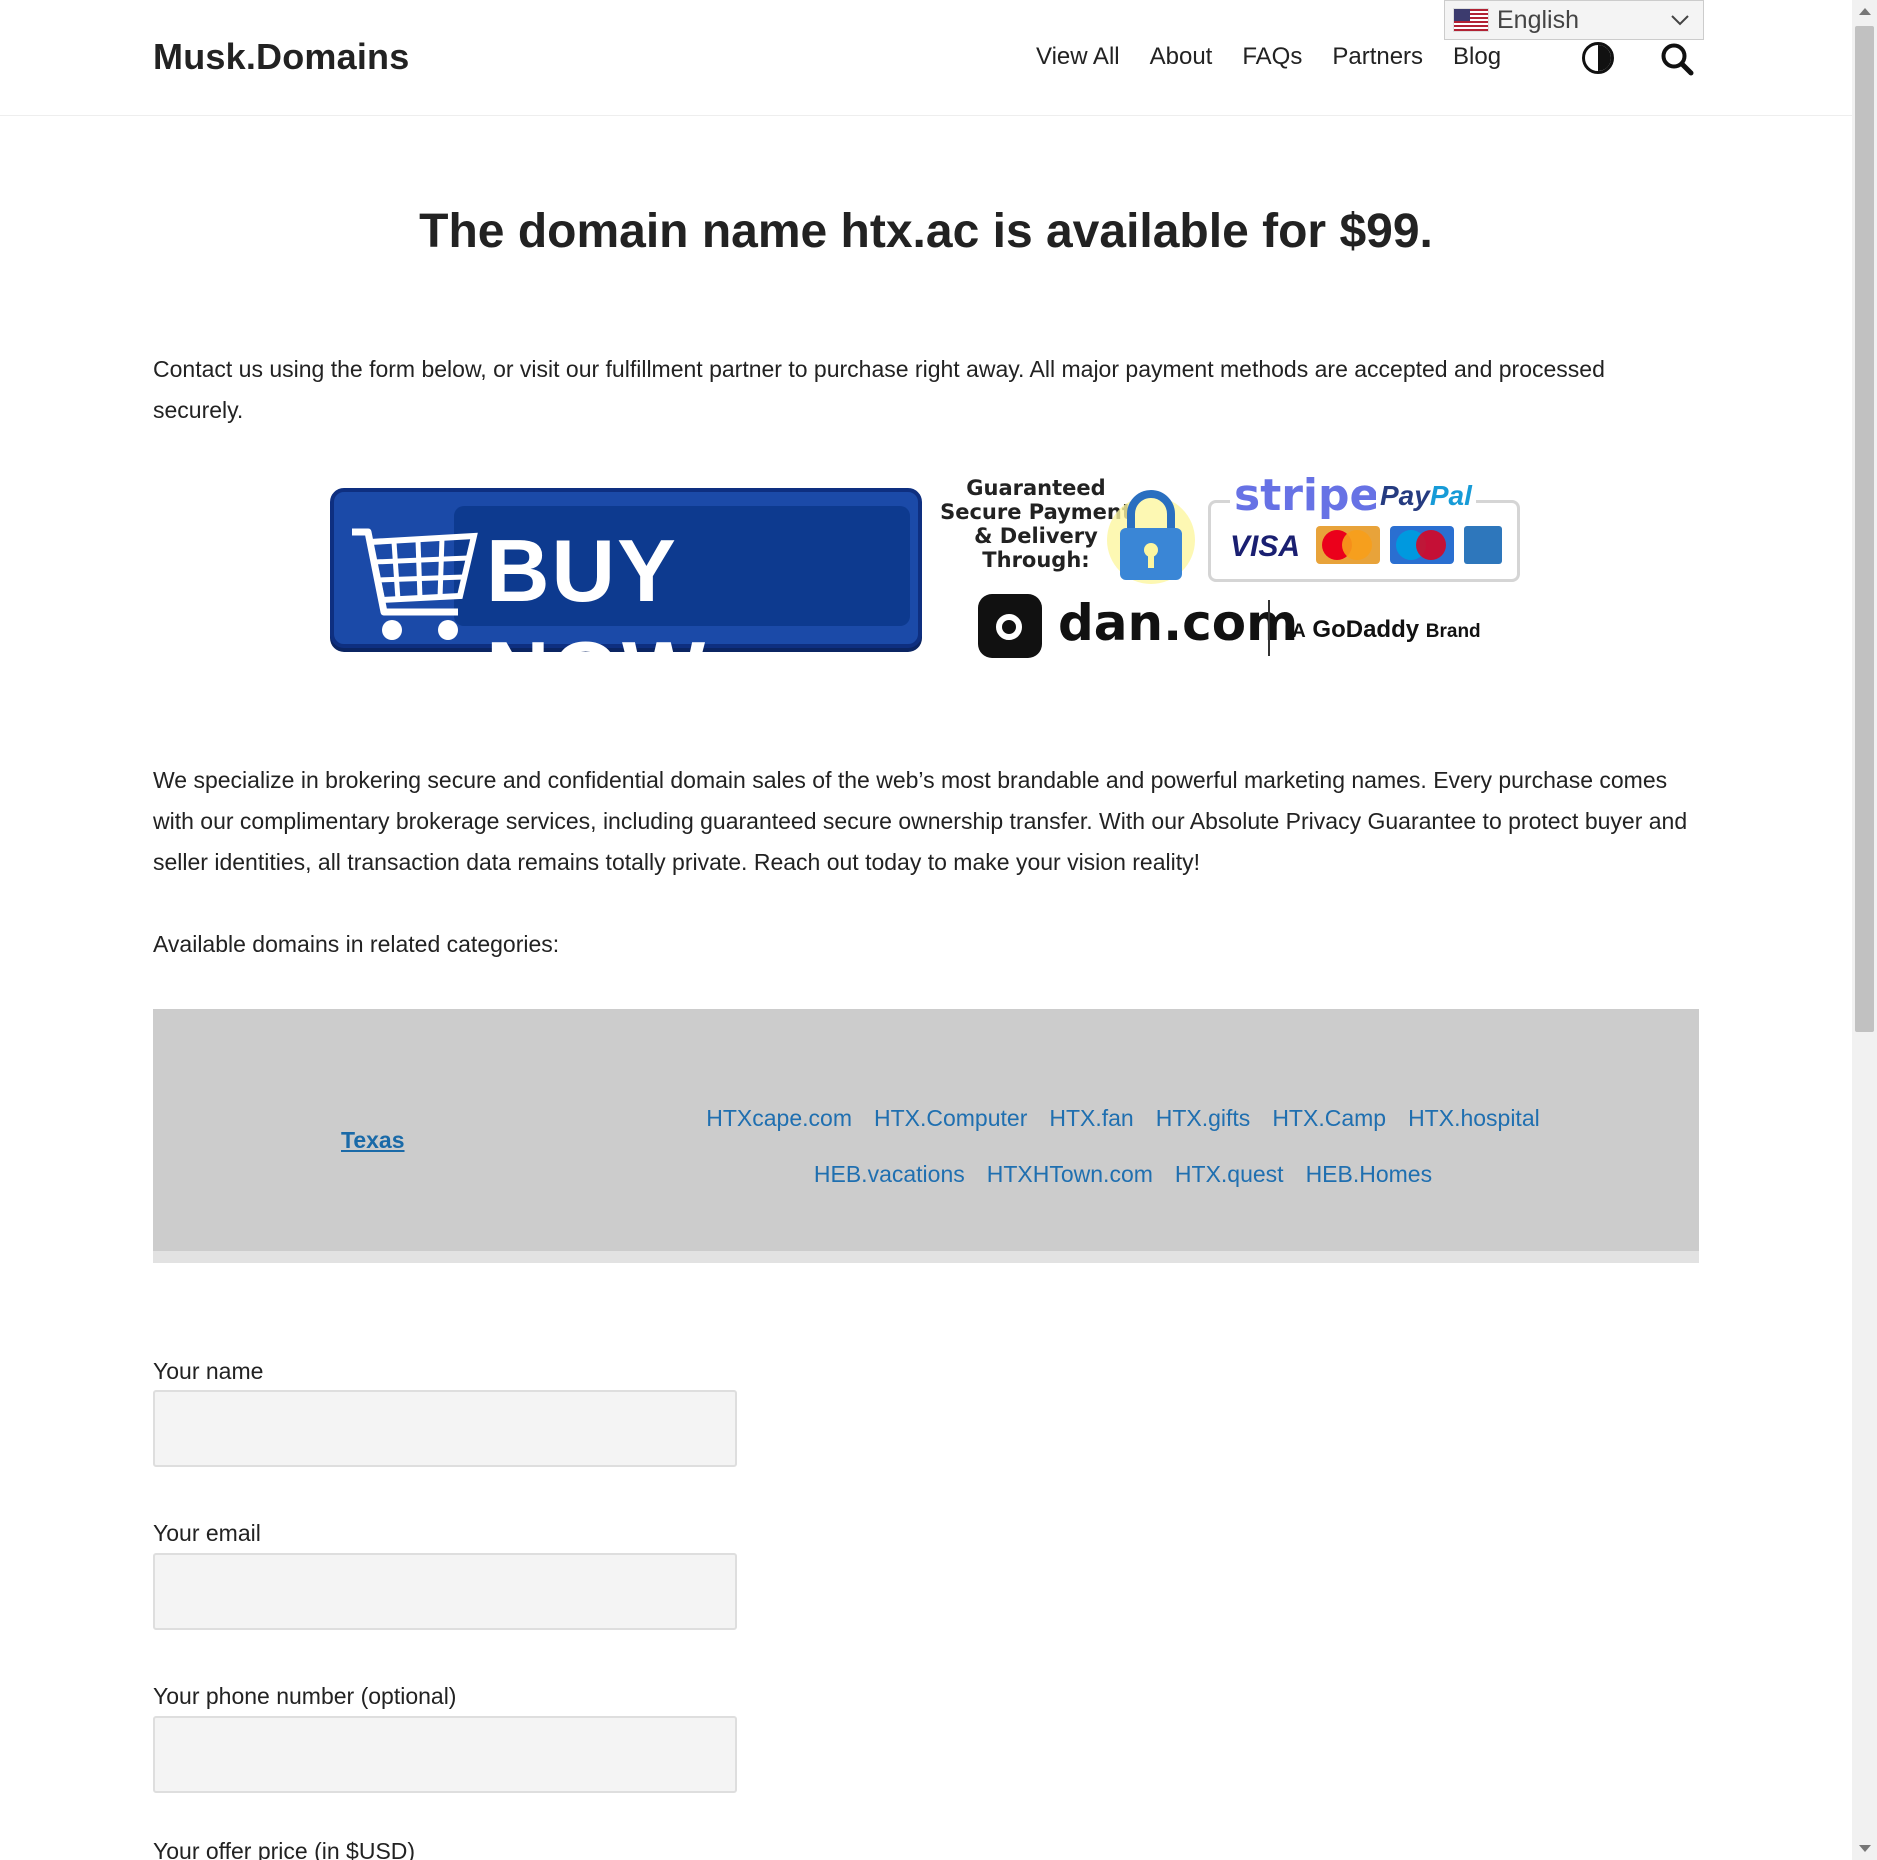 The image size is (1877, 1860). I want to click on scroll-up-arrow-icon, so click(1865, 11).